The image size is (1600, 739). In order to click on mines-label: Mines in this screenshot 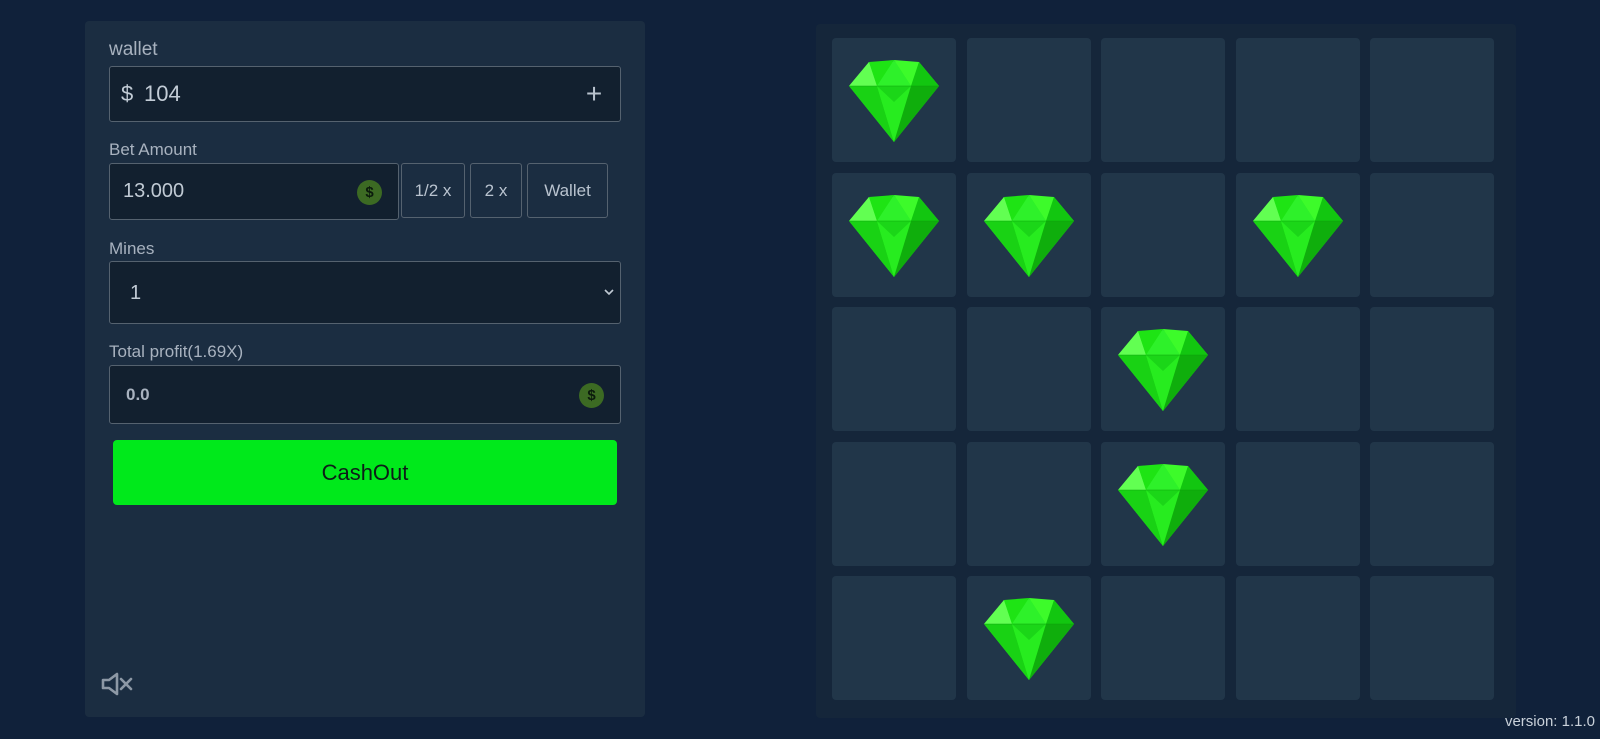, I will do `click(132, 248)`.